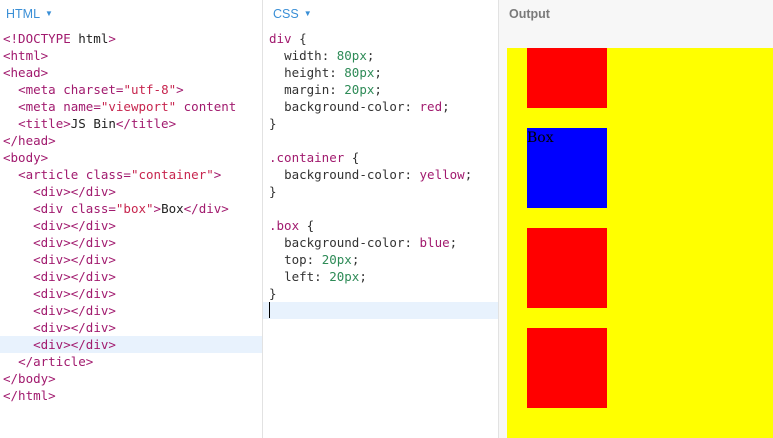 Image resolution: width=773 pixels, height=438 pixels. Describe the element at coordinates (132, 38) in the screenshot. I see `html-code-line: <!DOCTYPE html>` at that location.